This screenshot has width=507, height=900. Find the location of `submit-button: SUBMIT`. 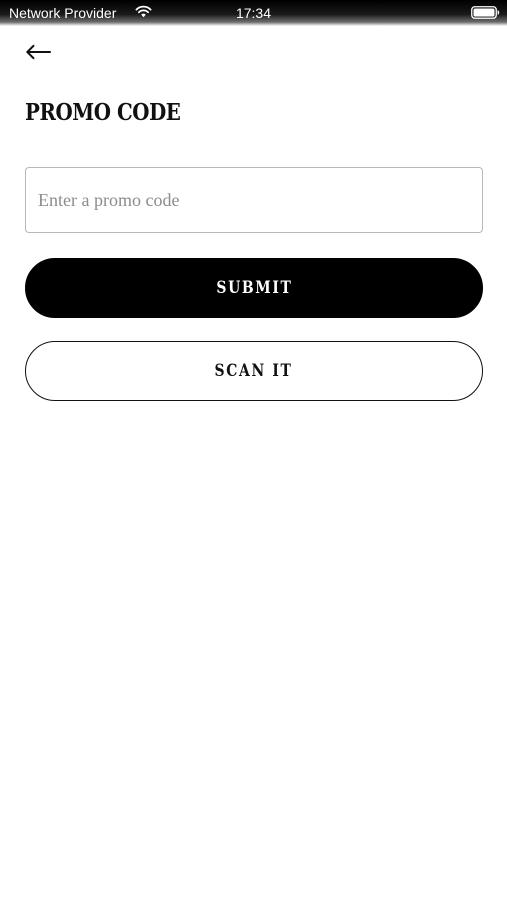

submit-button: SUBMIT is located at coordinates (254, 288).